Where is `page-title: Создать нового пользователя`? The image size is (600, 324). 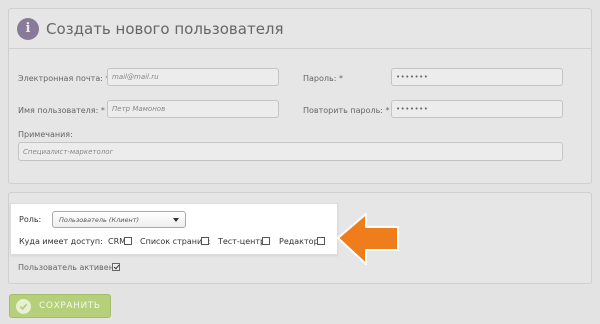 page-title: Создать нового пользователя is located at coordinates (165, 28).